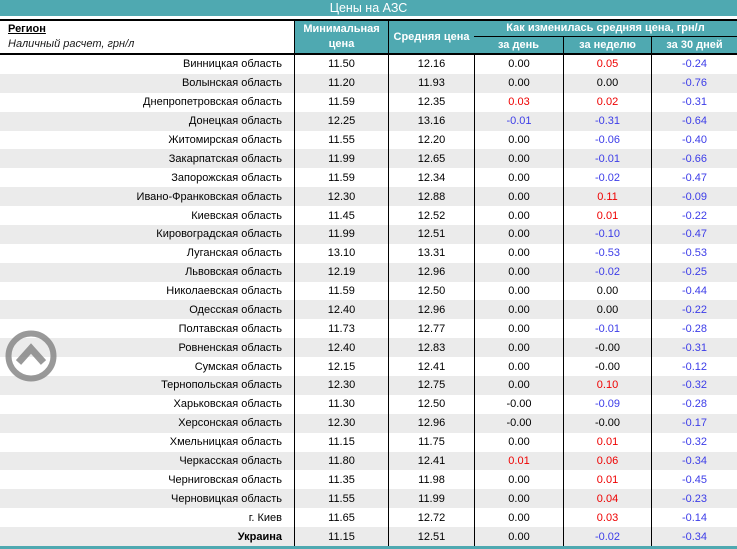 The width and height of the screenshot is (737, 549). I want to click on change-30days-cell: -0.40, so click(694, 140).